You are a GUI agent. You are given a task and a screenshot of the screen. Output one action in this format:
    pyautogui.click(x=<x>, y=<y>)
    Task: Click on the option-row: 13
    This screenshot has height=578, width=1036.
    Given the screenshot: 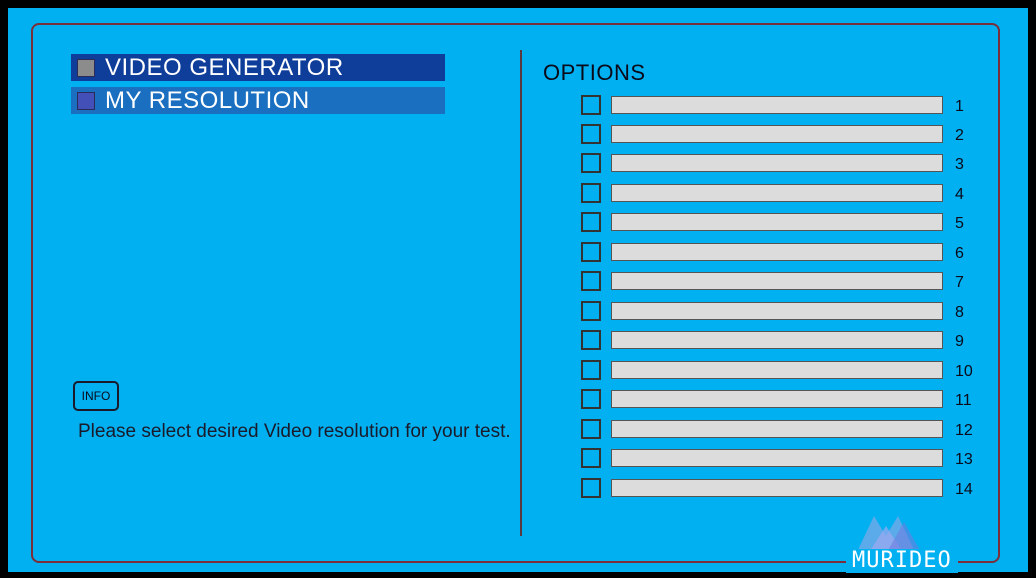 What is the action you would take?
    pyautogui.click(x=781, y=458)
    